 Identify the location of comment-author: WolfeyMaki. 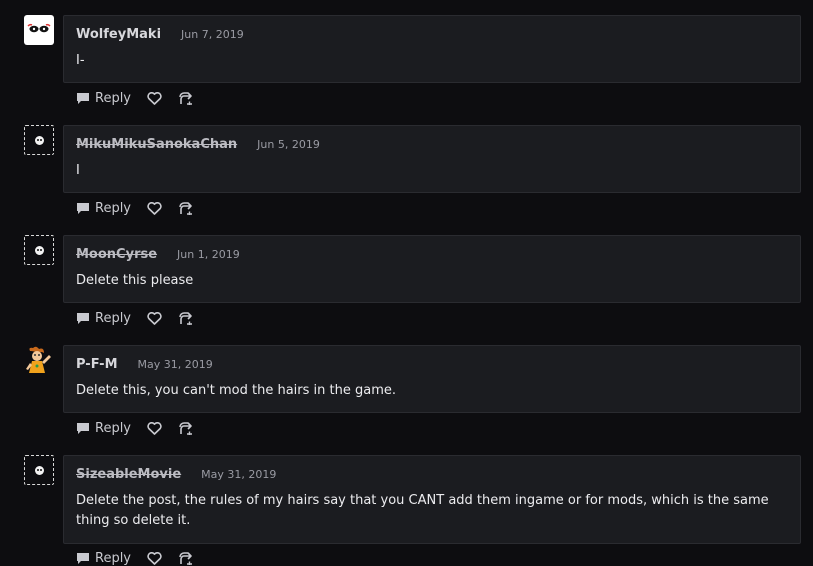
(118, 34).